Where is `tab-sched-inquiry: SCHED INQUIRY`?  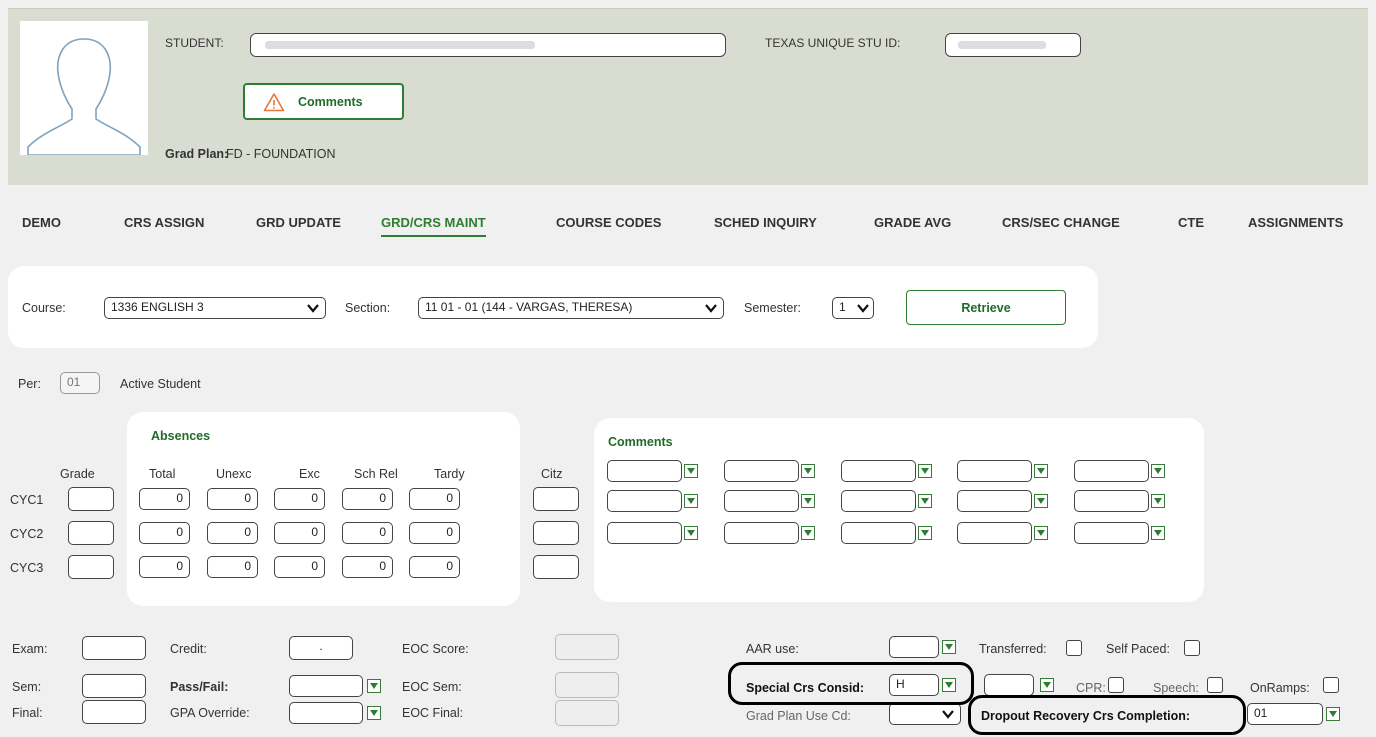 tab-sched-inquiry: SCHED INQUIRY is located at coordinates (765, 222).